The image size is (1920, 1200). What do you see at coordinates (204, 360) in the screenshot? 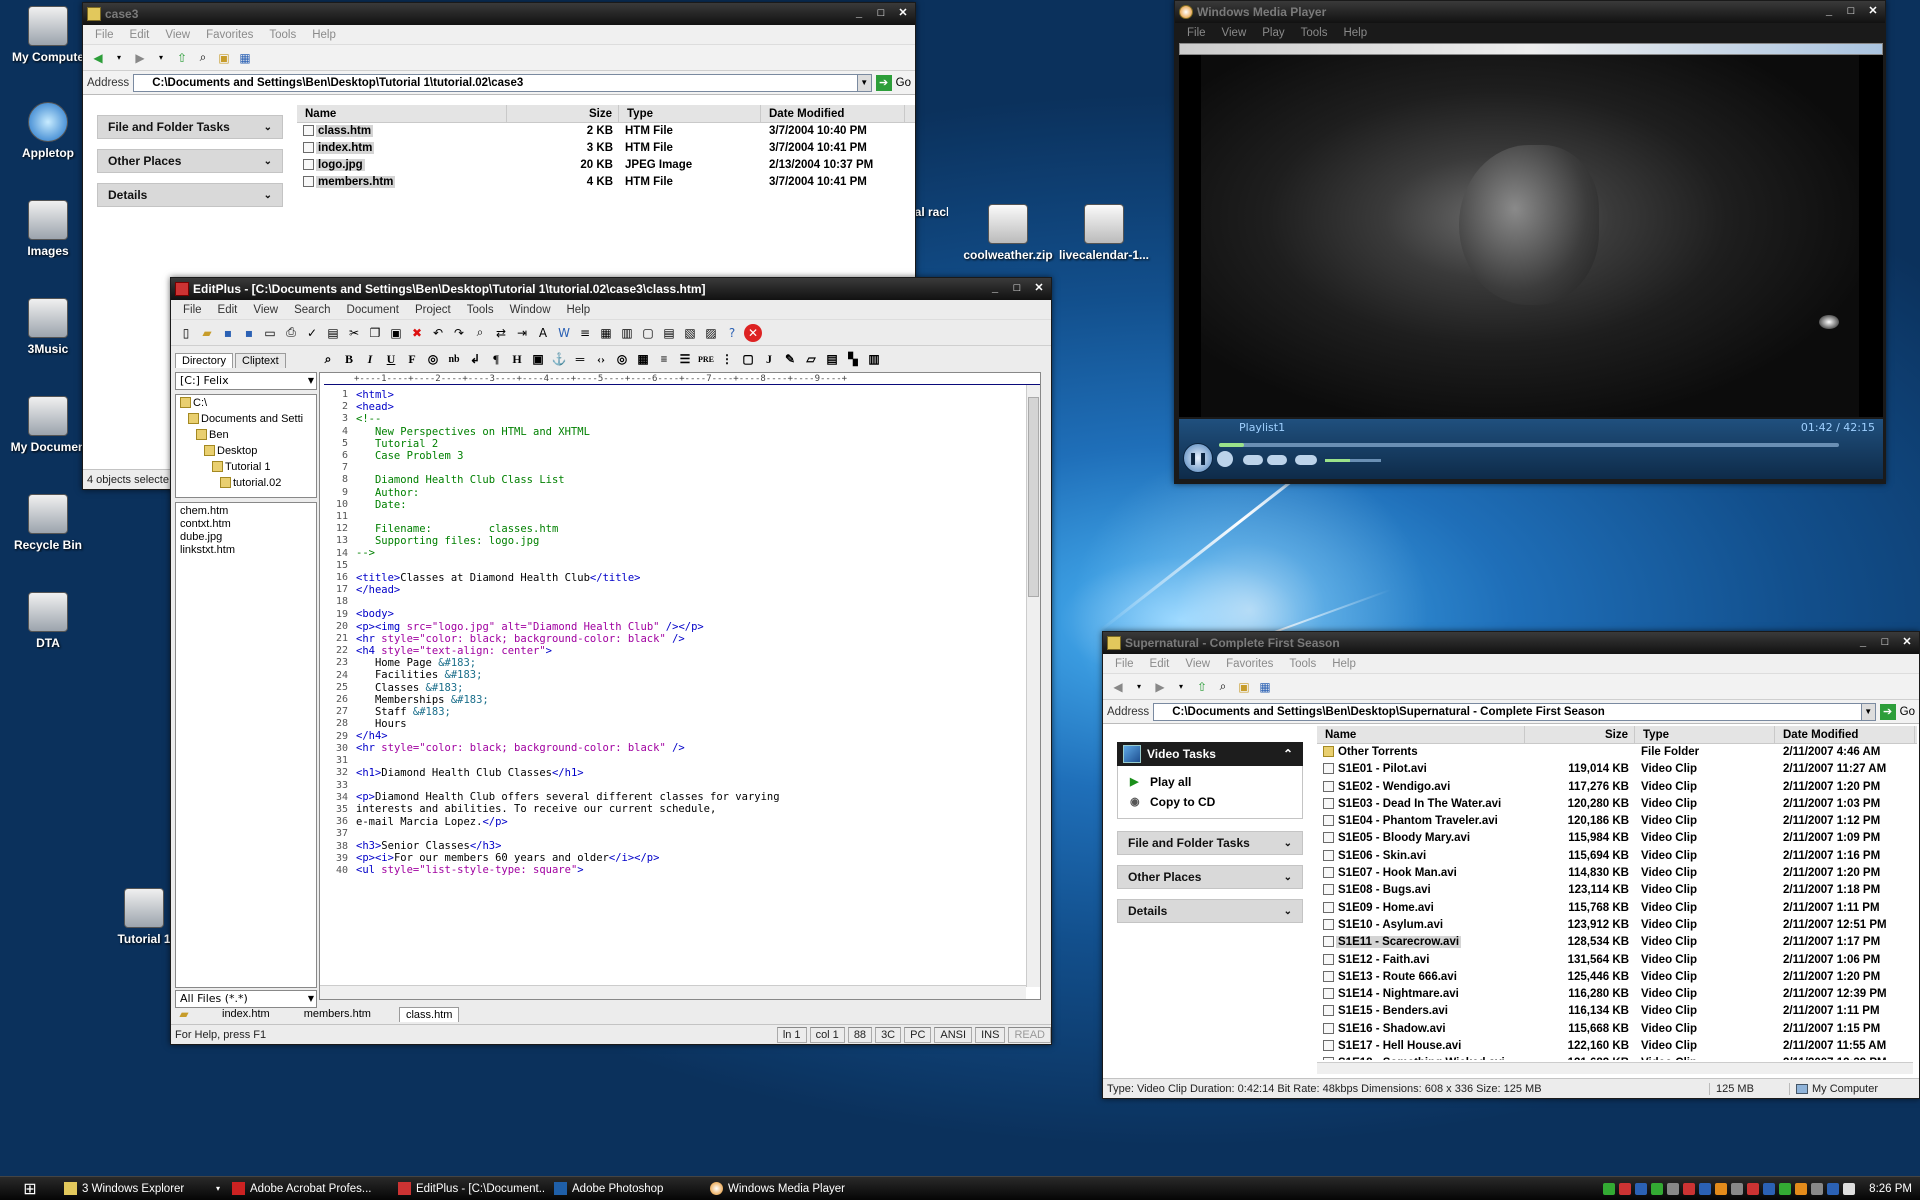
I see `tab-directory: Directory` at bounding box center [204, 360].